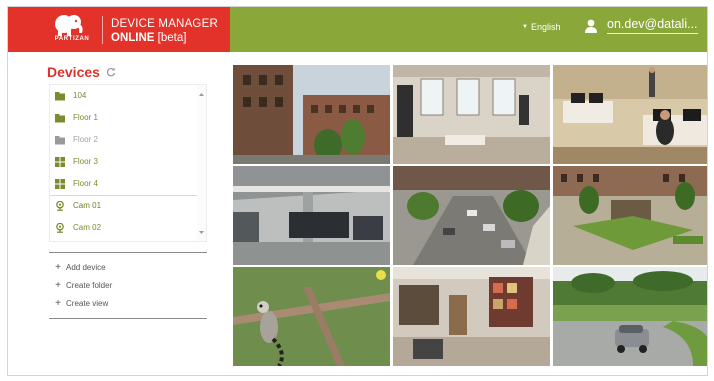 The image size is (714, 381). I want to click on tree-item-label: 104, so click(80, 95).